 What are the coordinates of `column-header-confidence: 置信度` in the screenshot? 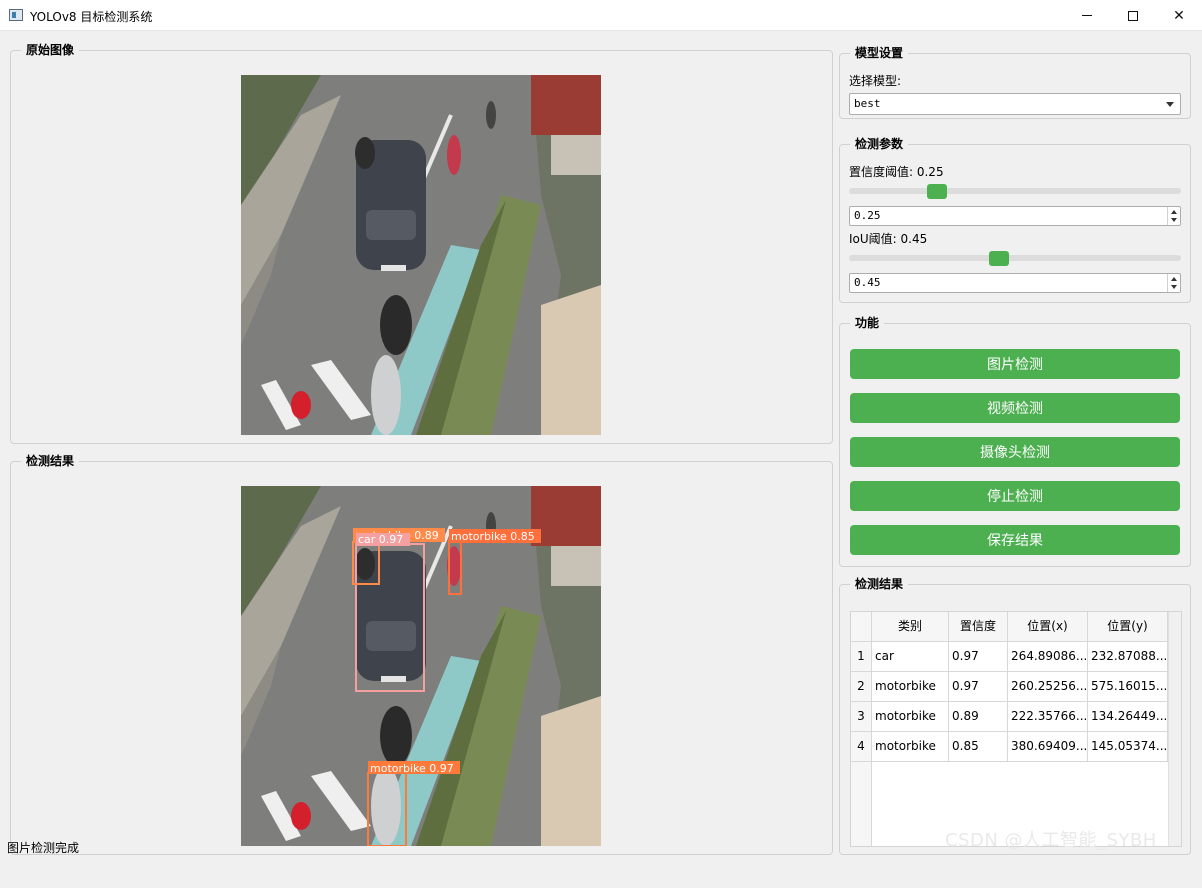 It's located at (978, 627).